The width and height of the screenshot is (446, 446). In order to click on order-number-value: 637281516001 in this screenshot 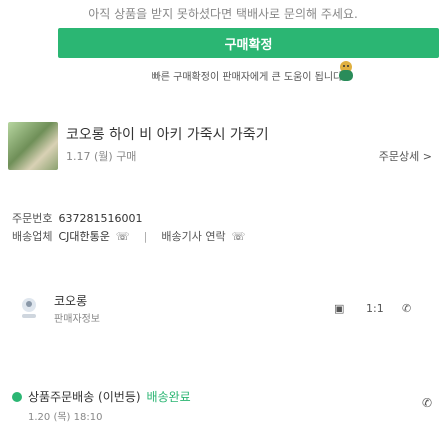, I will do `click(100, 218)`.